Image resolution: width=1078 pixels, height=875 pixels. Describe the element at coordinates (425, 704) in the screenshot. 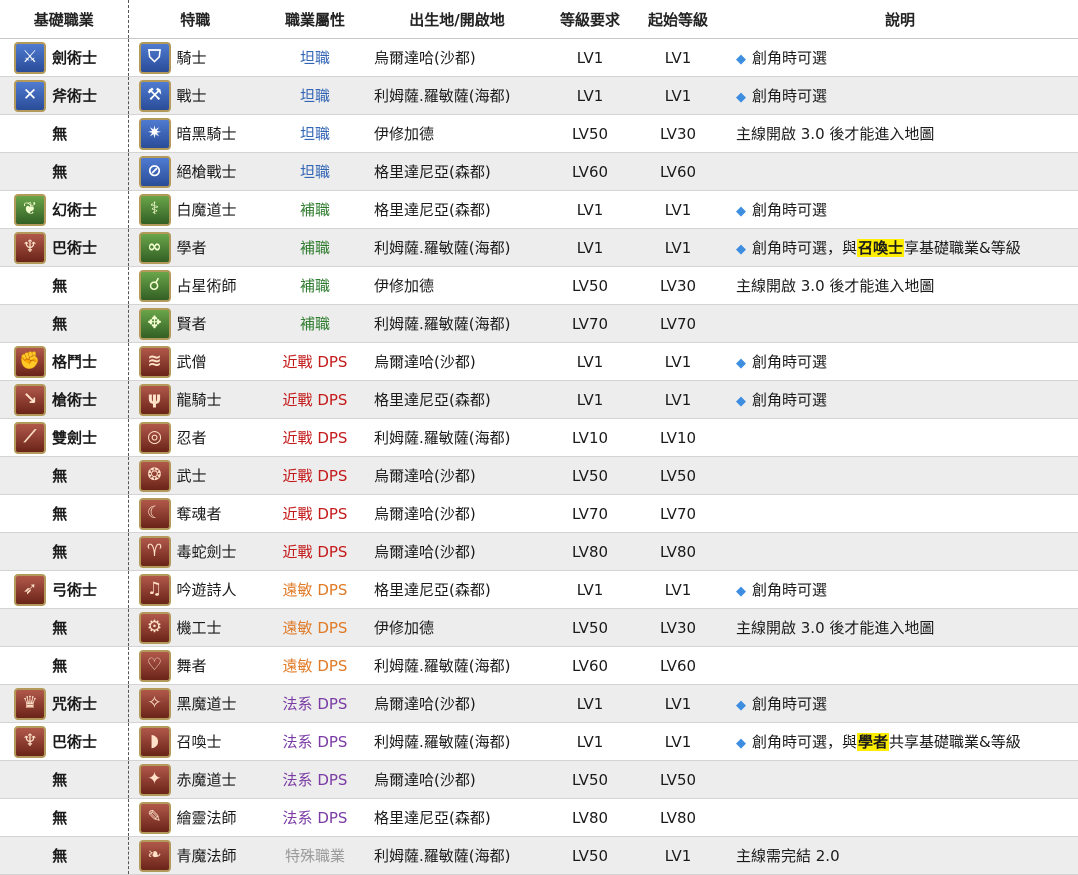

I see `origin-text: 烏爾達哈(沙都)` at that location.